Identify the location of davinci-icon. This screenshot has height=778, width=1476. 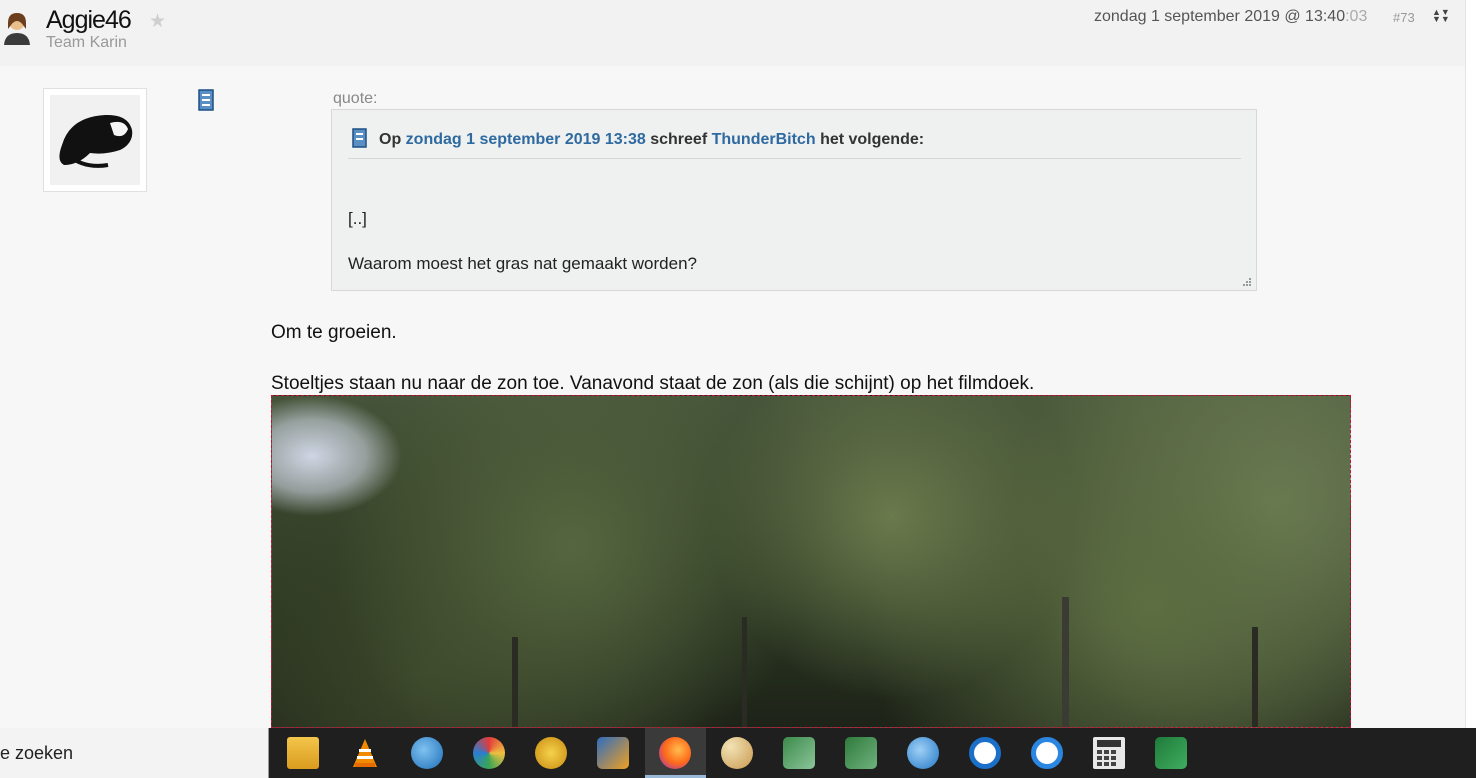
(551, 753).